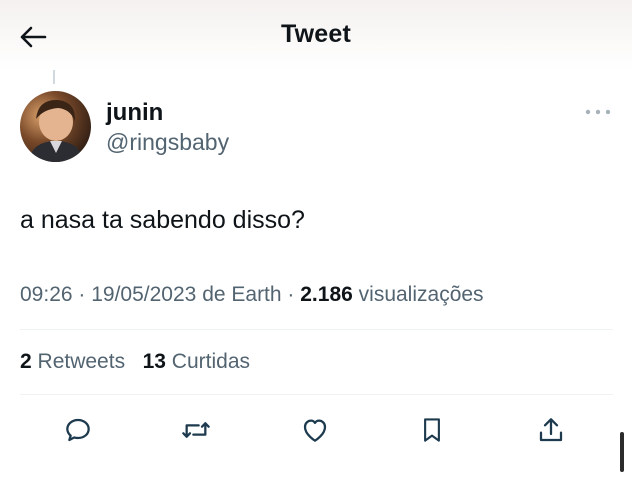 This screenshot has height=477, width=632. I want to click on bookmark-button, so click(432, 430).